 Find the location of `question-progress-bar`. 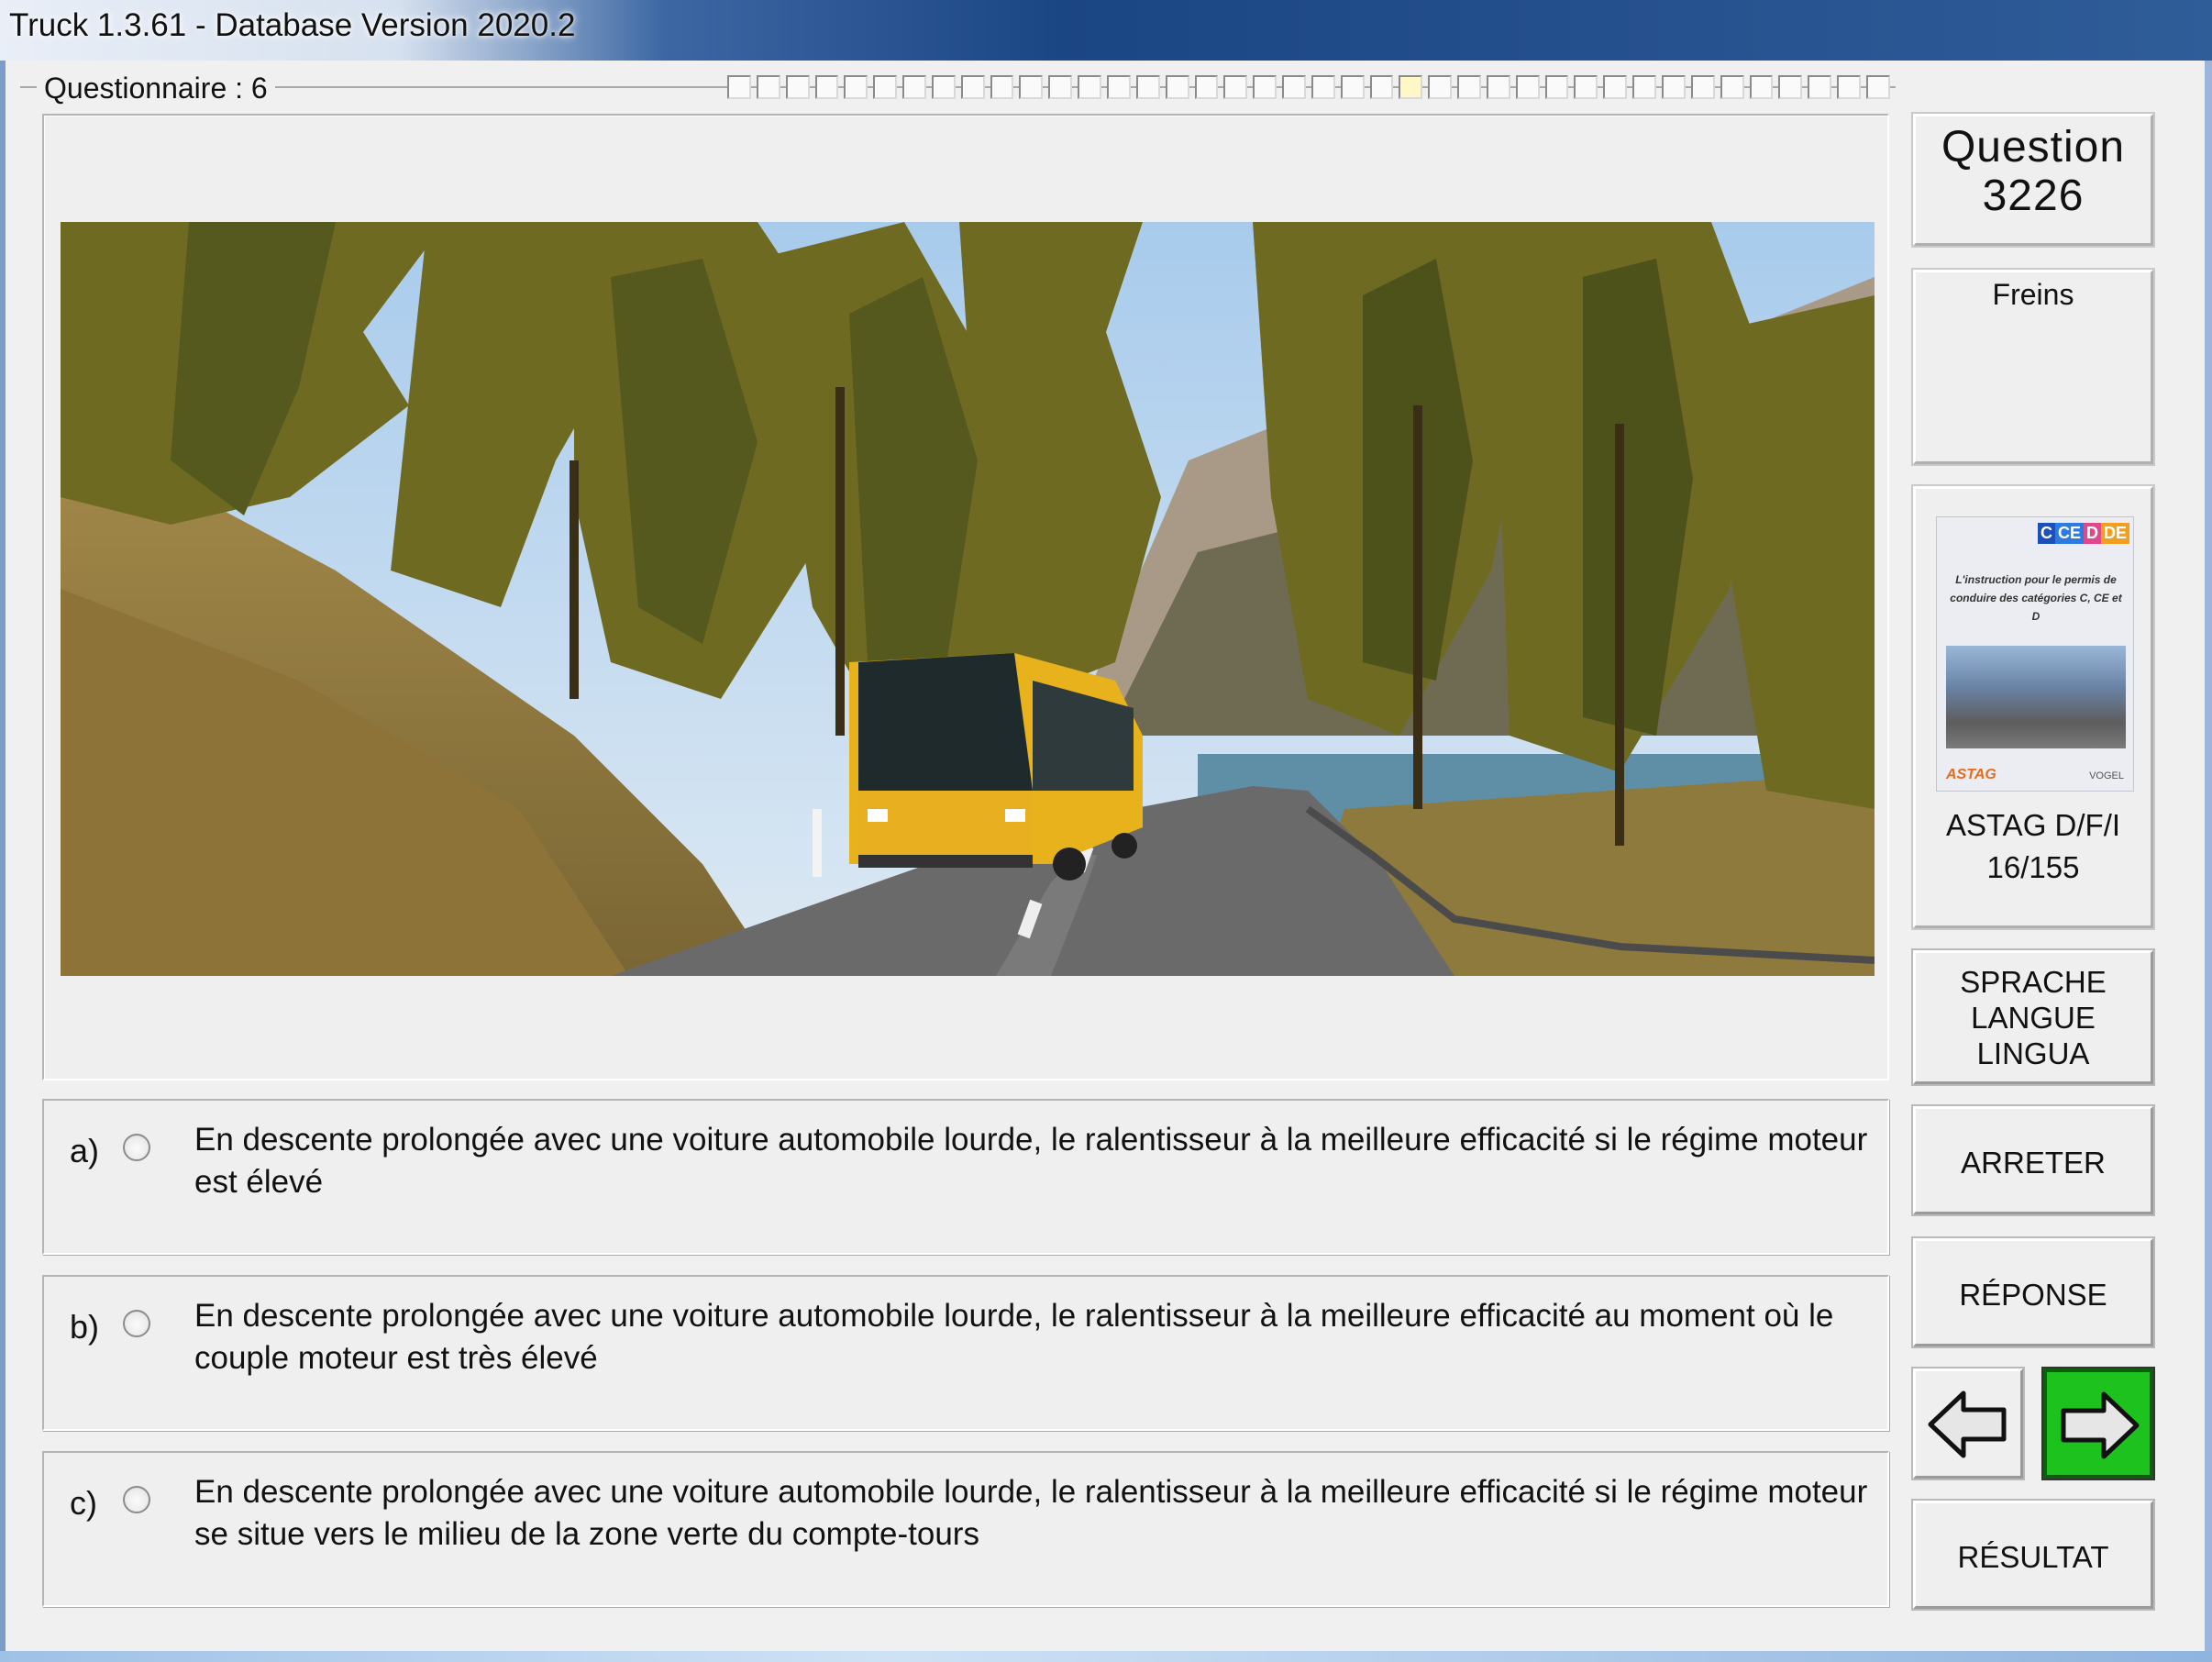

question-progress-bar is located at coordinates (1312, 88).